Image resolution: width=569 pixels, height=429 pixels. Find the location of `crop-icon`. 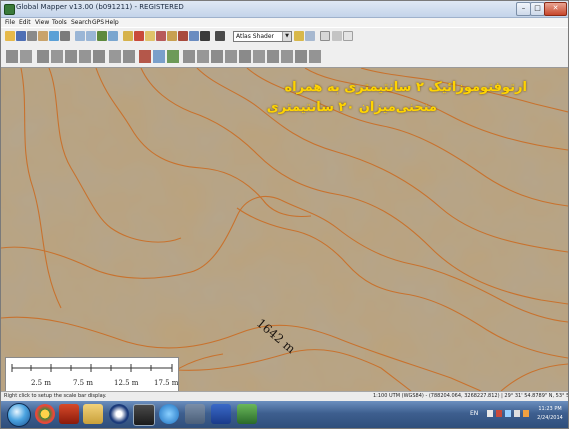

crop-icon is located at coordinates (287, 56).